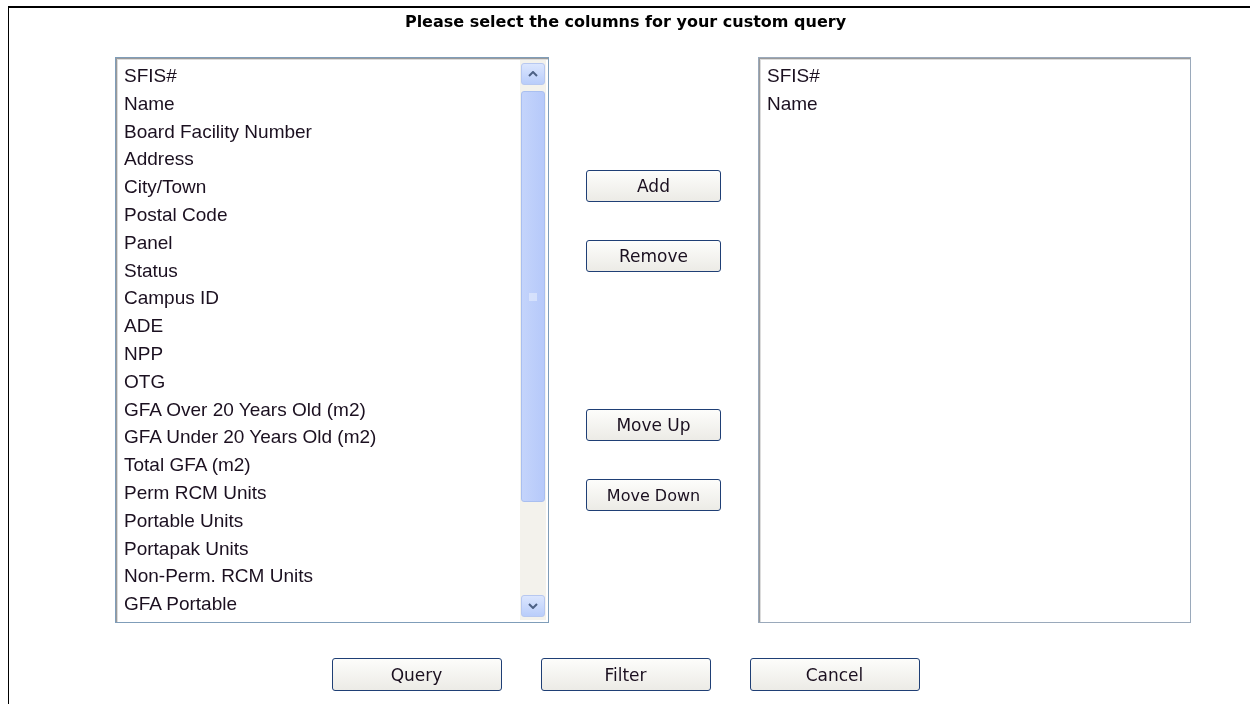 The width and height of the screenshot is (1250, 706). I want to click on list-option: GFA Over 20 Years Old (m2), so click(322, 409).